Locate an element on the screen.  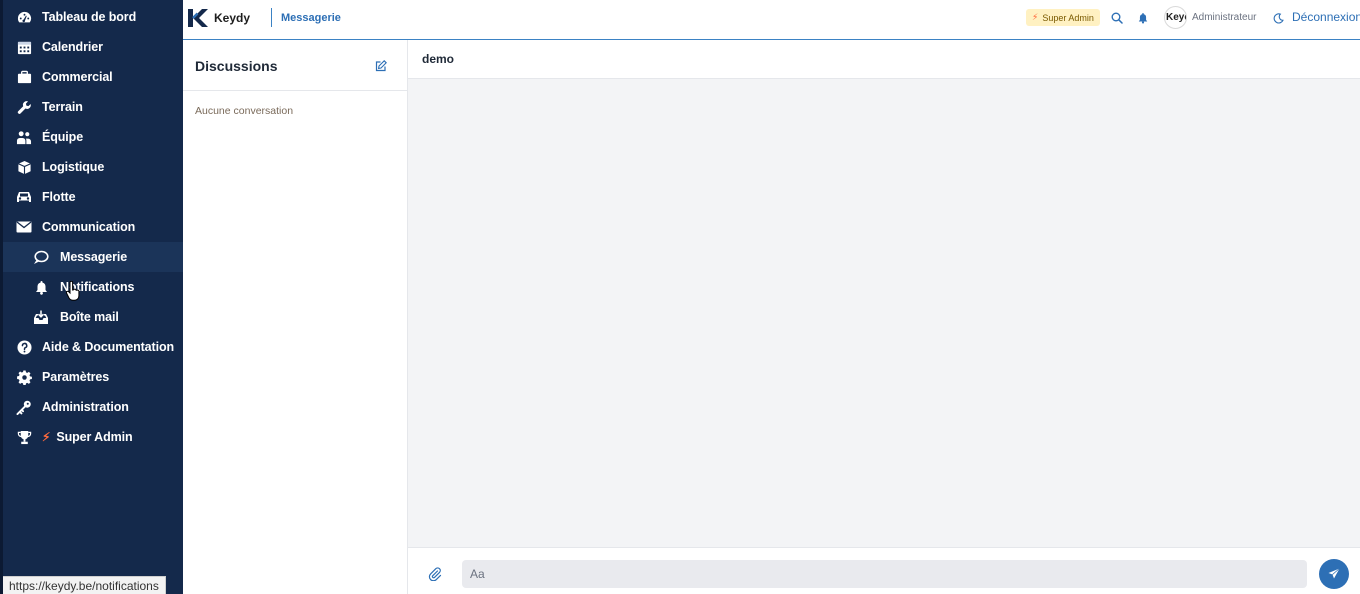
sidebar-item-parametres: Paramètres is located at coordinates (93, 377).